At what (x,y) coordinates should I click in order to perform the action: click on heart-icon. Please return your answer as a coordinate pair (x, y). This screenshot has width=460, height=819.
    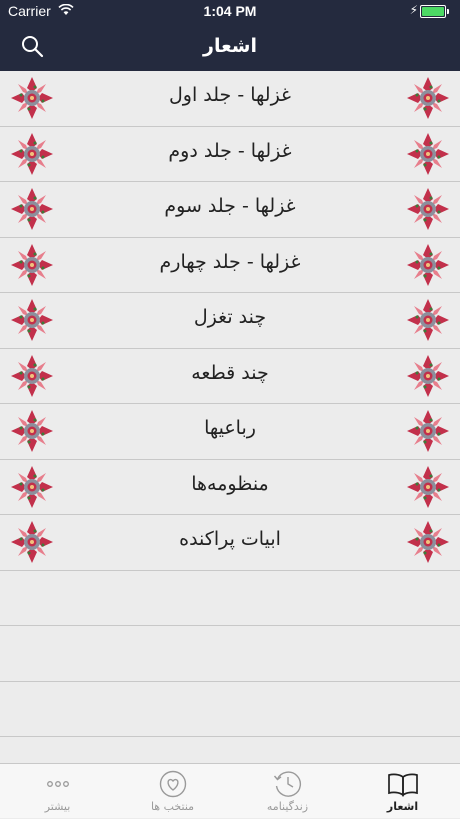
    Looking at the image, I should click on (173, 784).